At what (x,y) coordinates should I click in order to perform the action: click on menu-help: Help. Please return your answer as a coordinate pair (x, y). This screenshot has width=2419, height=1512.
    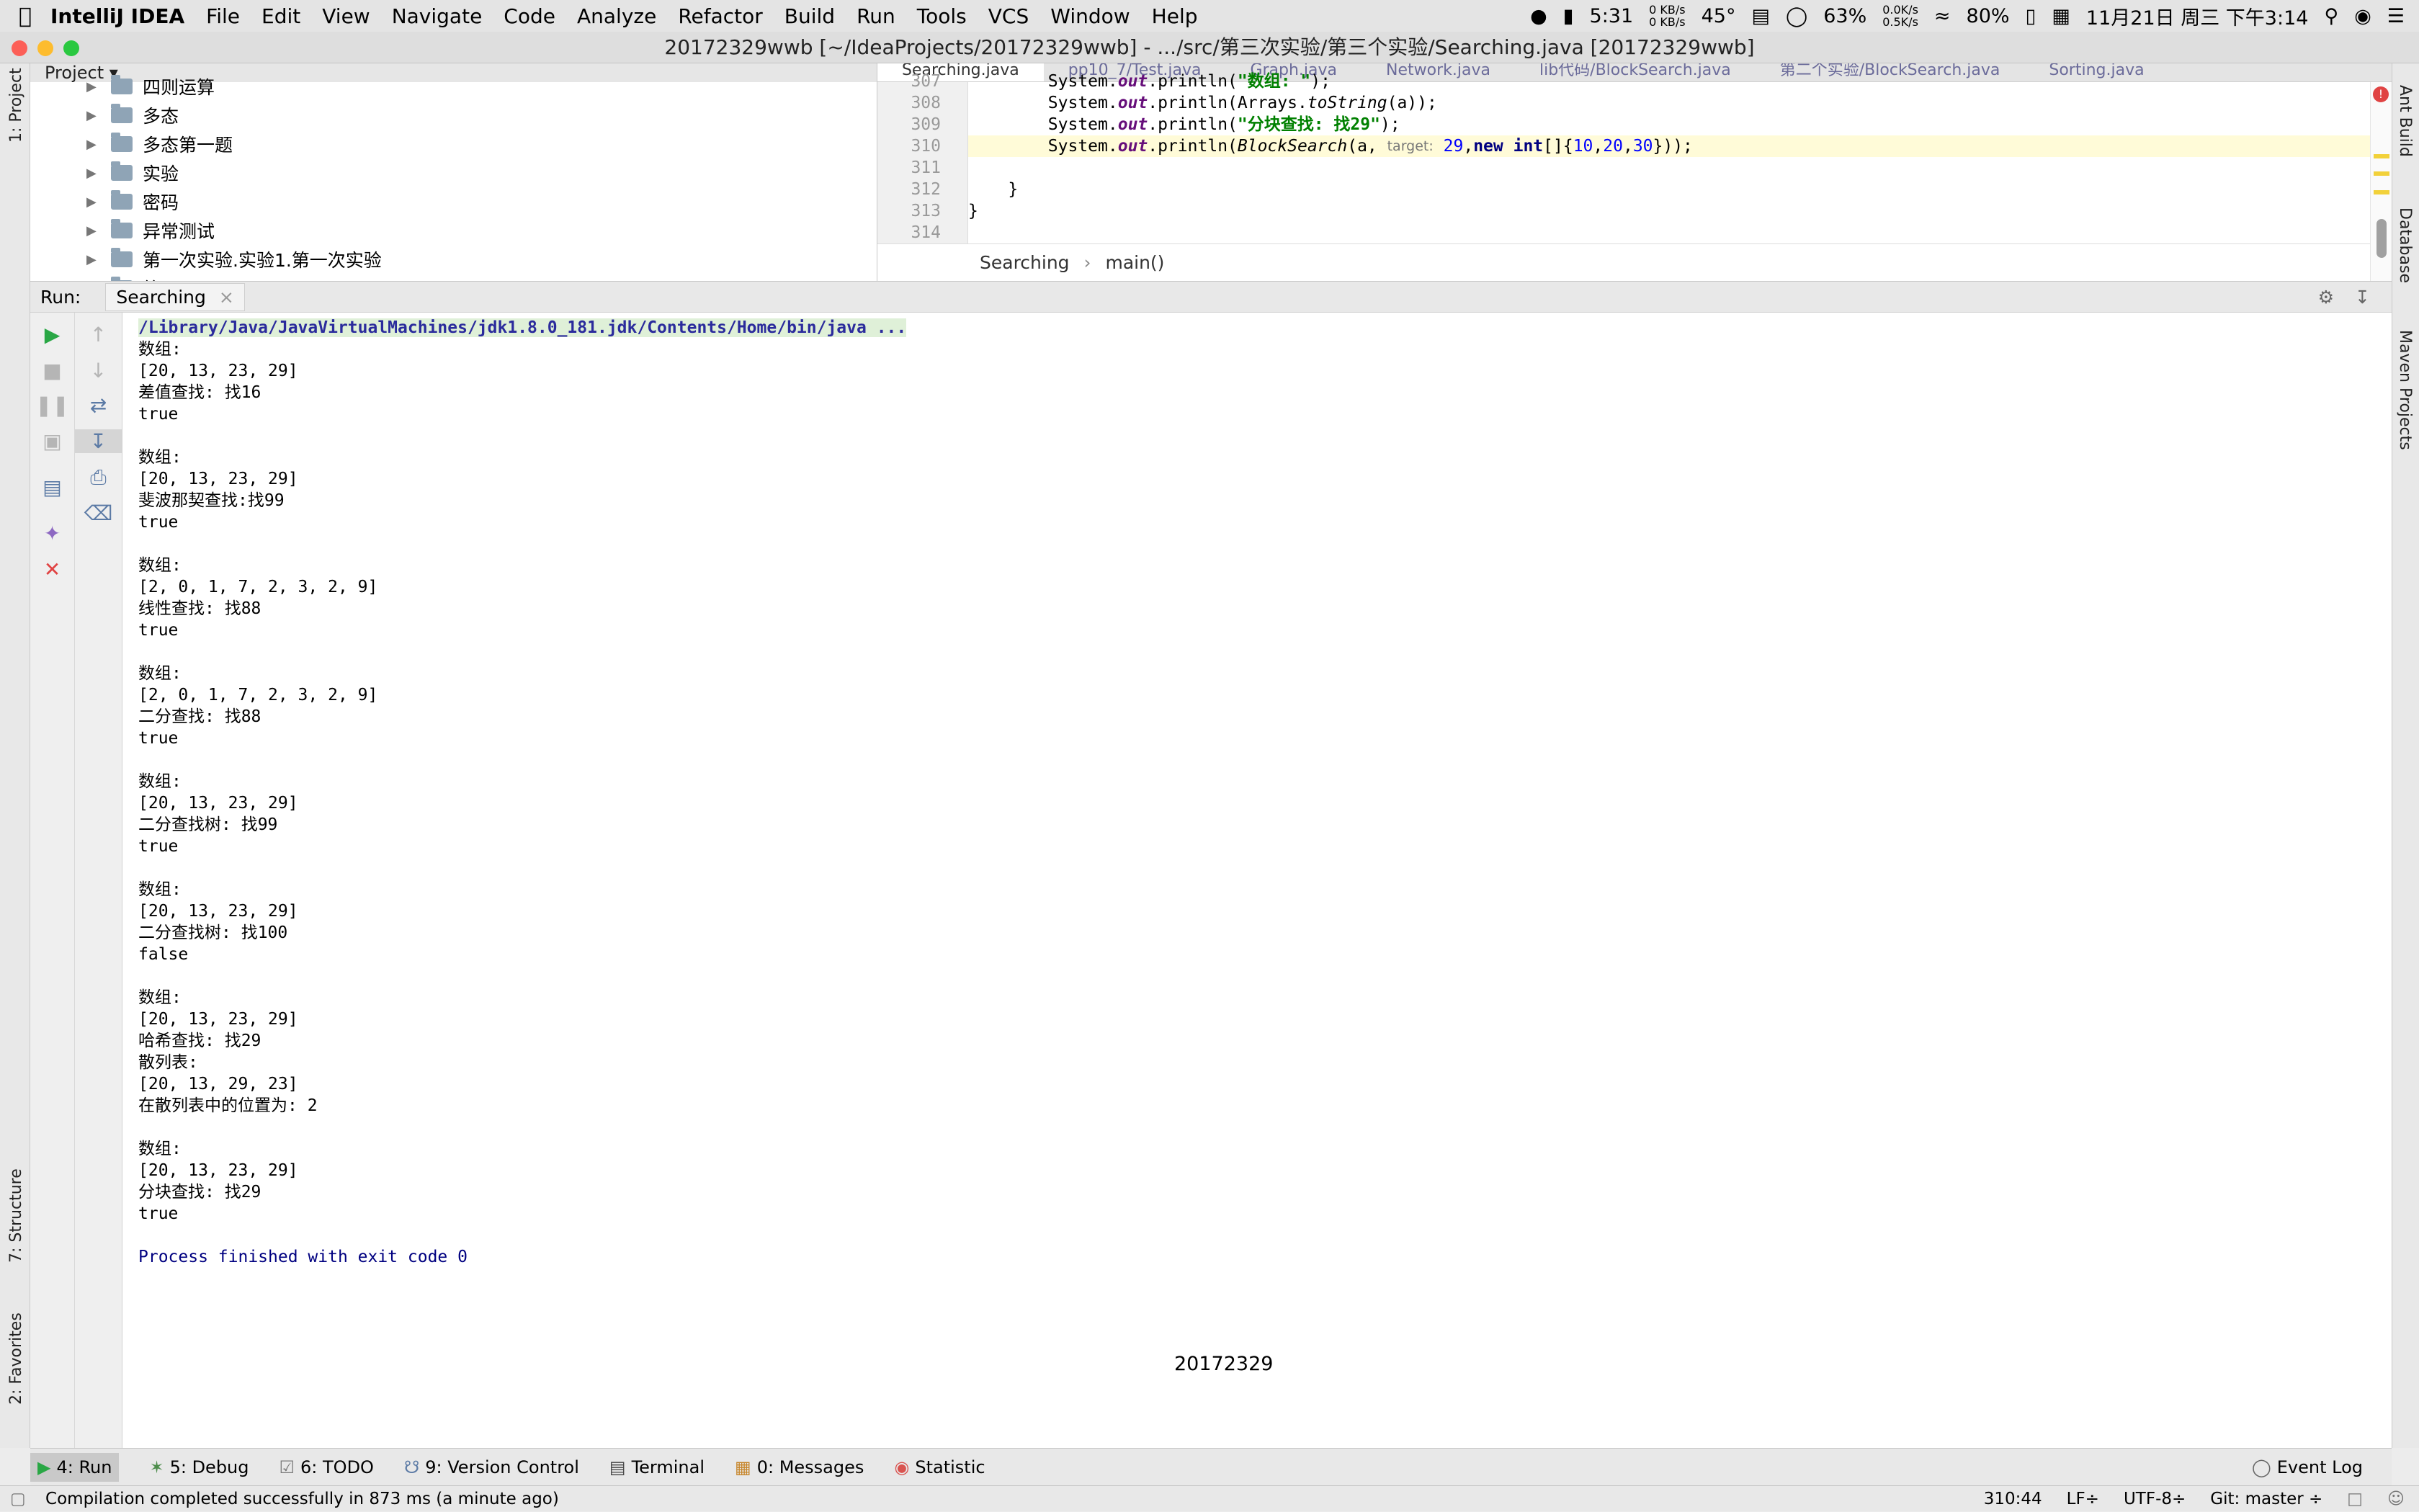
    Looking at the image, I should click on (1175, 16).